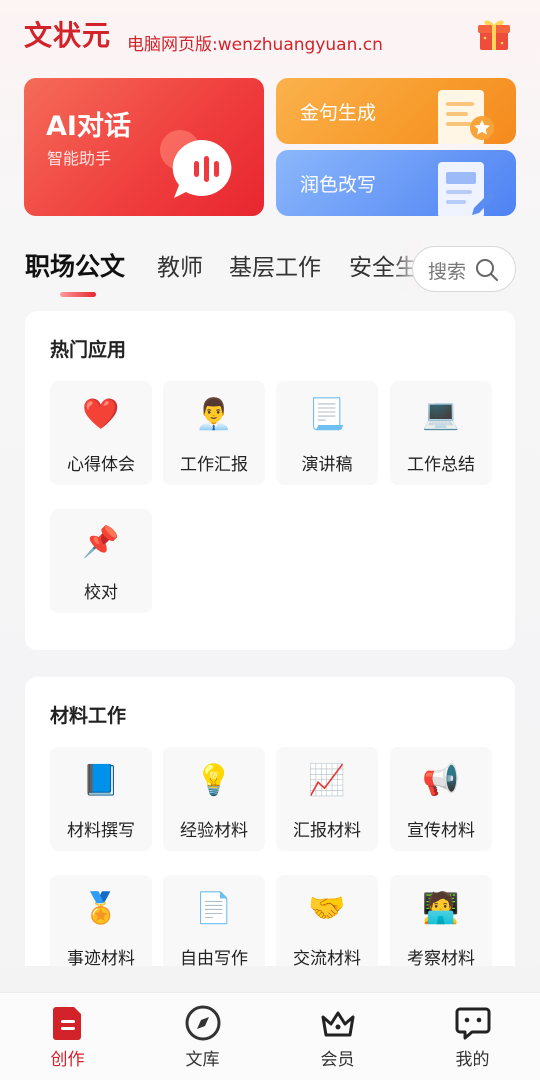 The image size is (540, 1080). Describe the element at coordinates (203, 1023) in the screenshot. I see `compass-icon` at that location.